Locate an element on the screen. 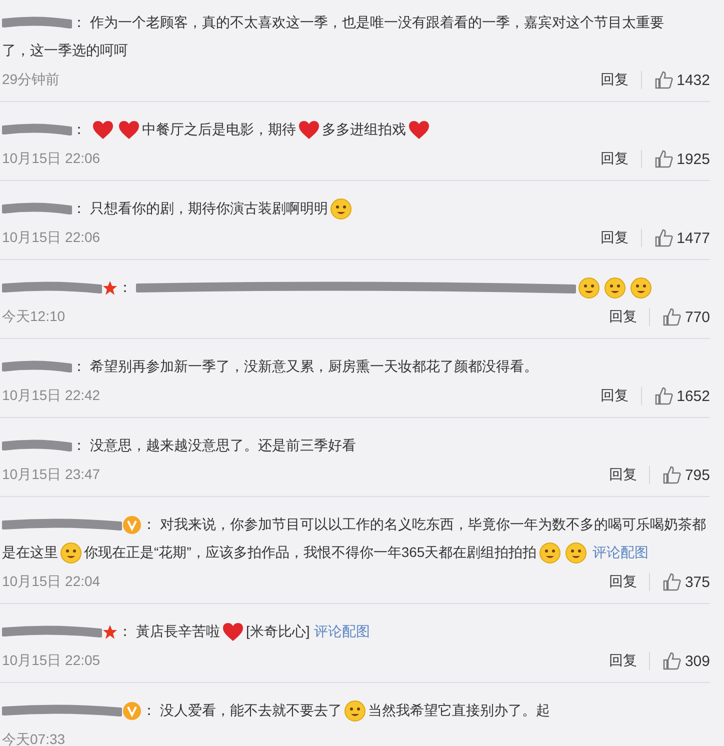 The image size is (724, 746). comment-text: 当然我希望它直接别办了。起 is located at coordinates (459, 710).